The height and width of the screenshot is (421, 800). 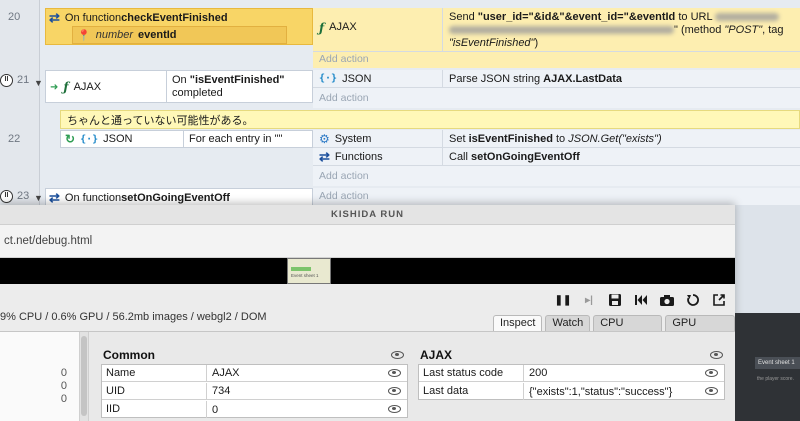 What do you see at coordinates (344, 196) in the screenshot?
I see `add-action-23: Add action` at bounding box center [344, 196].